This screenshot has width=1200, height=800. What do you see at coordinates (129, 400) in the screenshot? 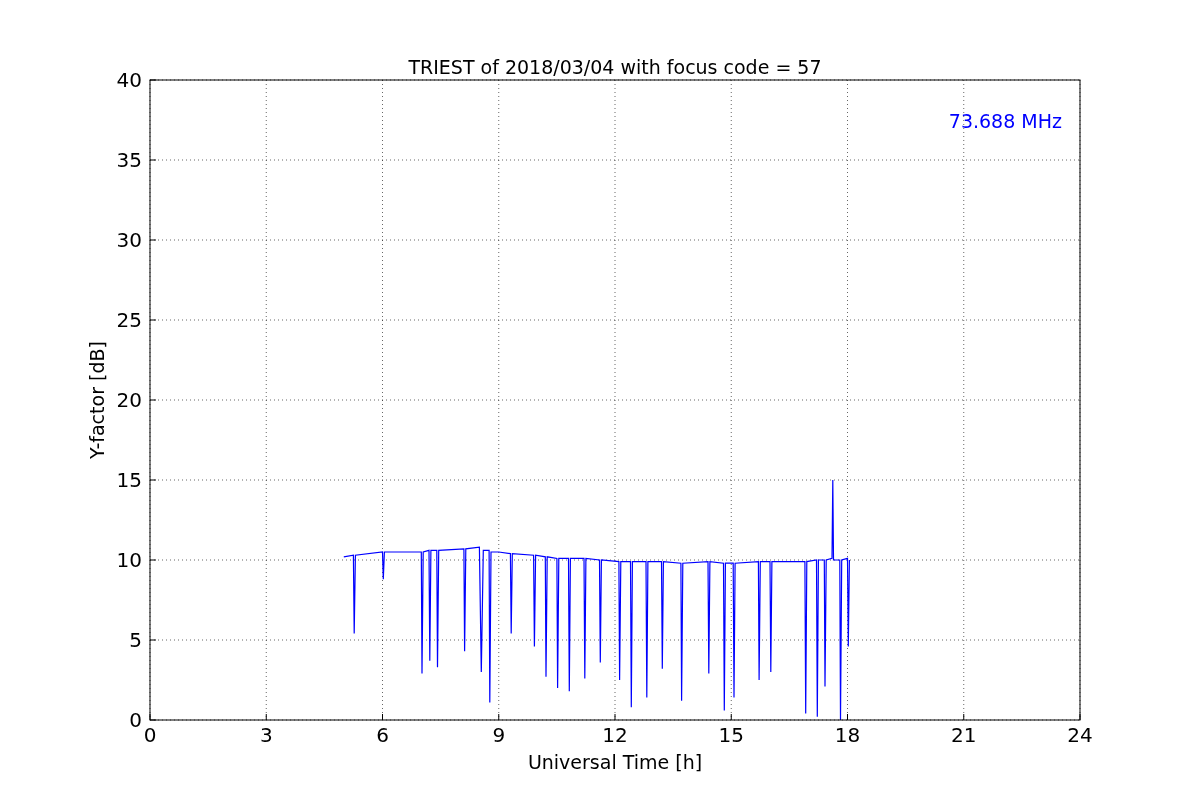
I see `y-tick-label: 20` at bounding box center [129, 400].